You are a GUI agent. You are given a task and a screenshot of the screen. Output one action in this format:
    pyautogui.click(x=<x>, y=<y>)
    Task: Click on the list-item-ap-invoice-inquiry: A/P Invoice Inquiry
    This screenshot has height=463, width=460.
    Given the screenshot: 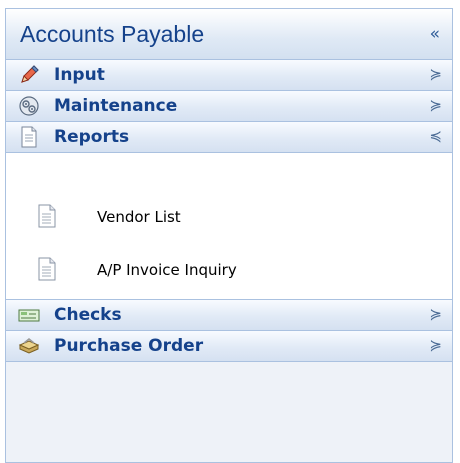 What is the action you would take?
    pyautogui.click(x=229, y=270)
    